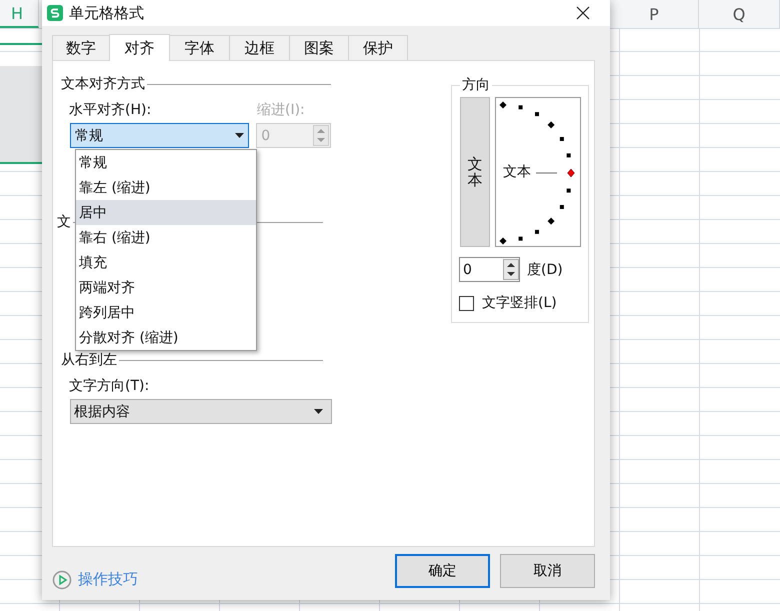 This screenshot has height=611, width=780. Describe the element at coordinates (110, 110) in the screenshot. I see `field-label: 水平对齐(H):` at that location.